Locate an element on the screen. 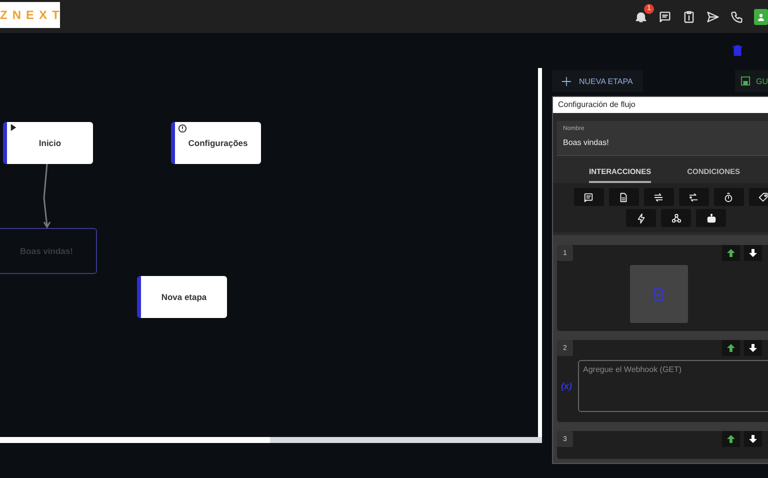 This screenshot has height=478, width=768. chat-button is located at coordinates (589, 197).